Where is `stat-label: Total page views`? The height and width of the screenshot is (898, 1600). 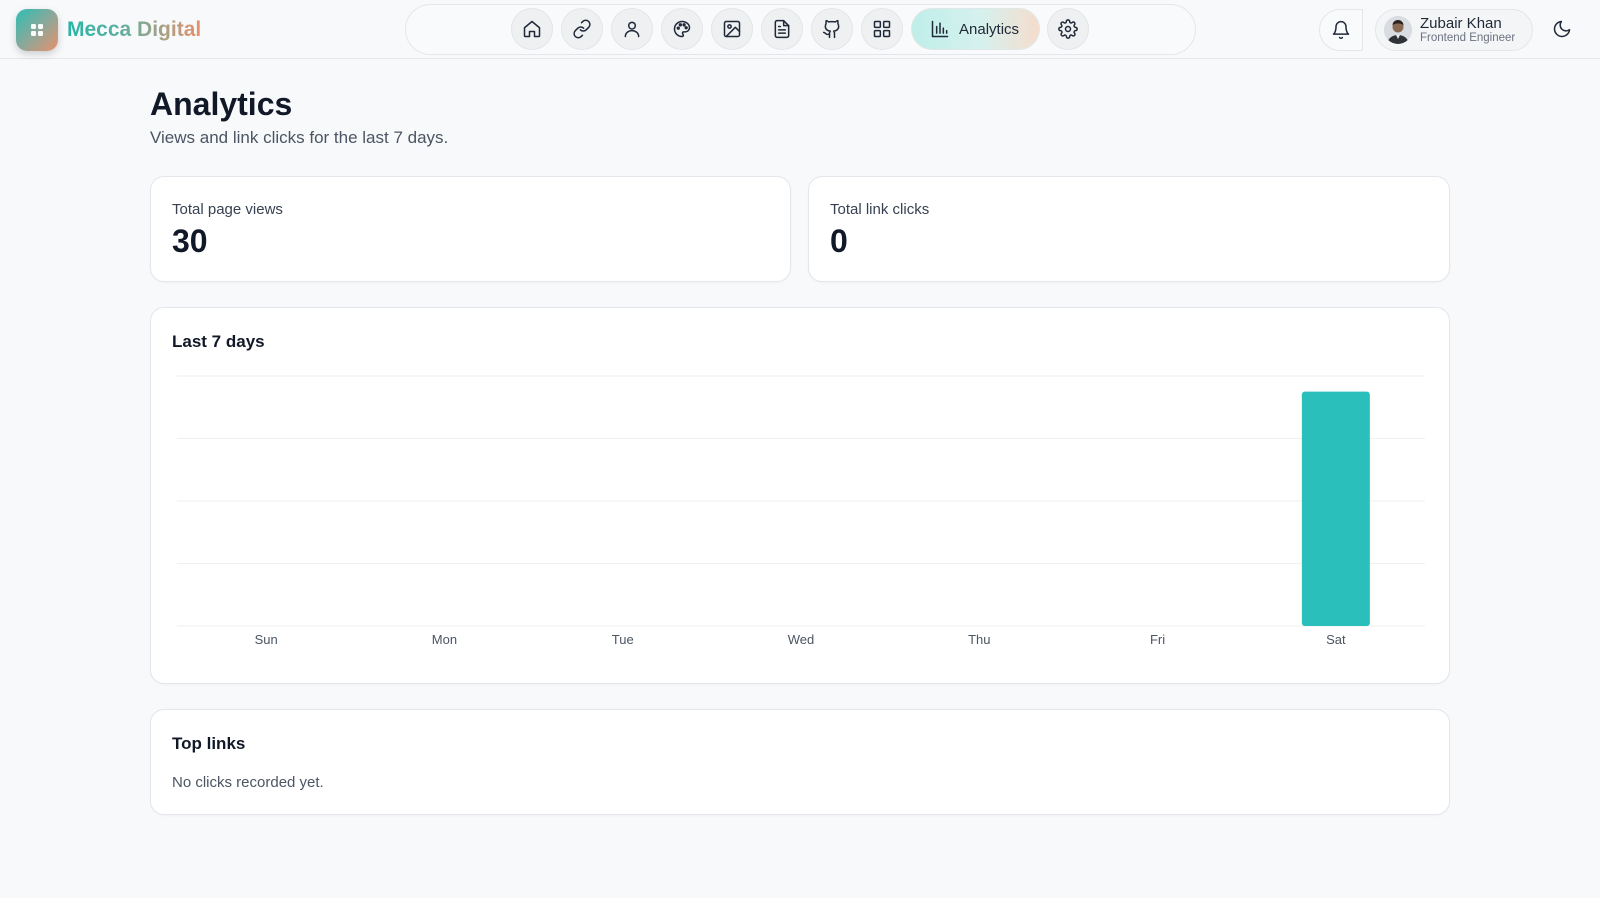 stat-label: Total page views is located at coordinates (227, 209).